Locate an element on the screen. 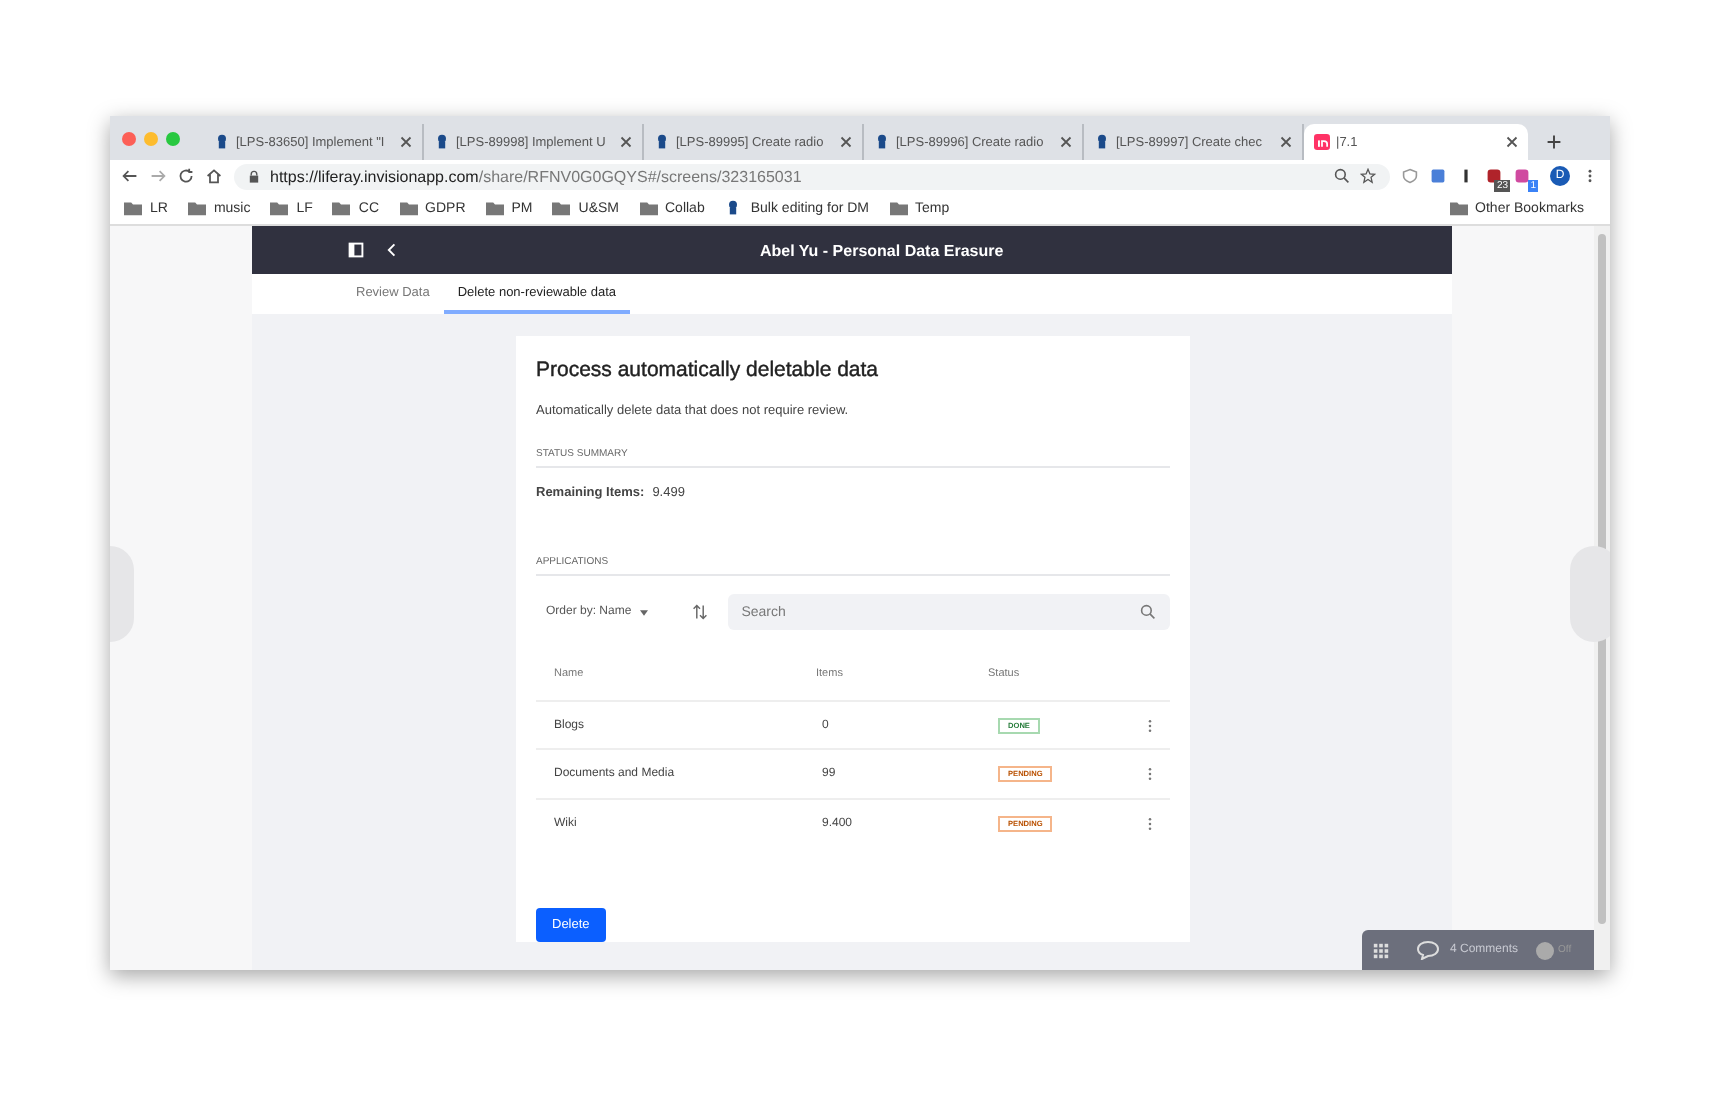 The height and width of the screenshot is (1110, 1720). shield-icon is located at coordinates (1410, 176).